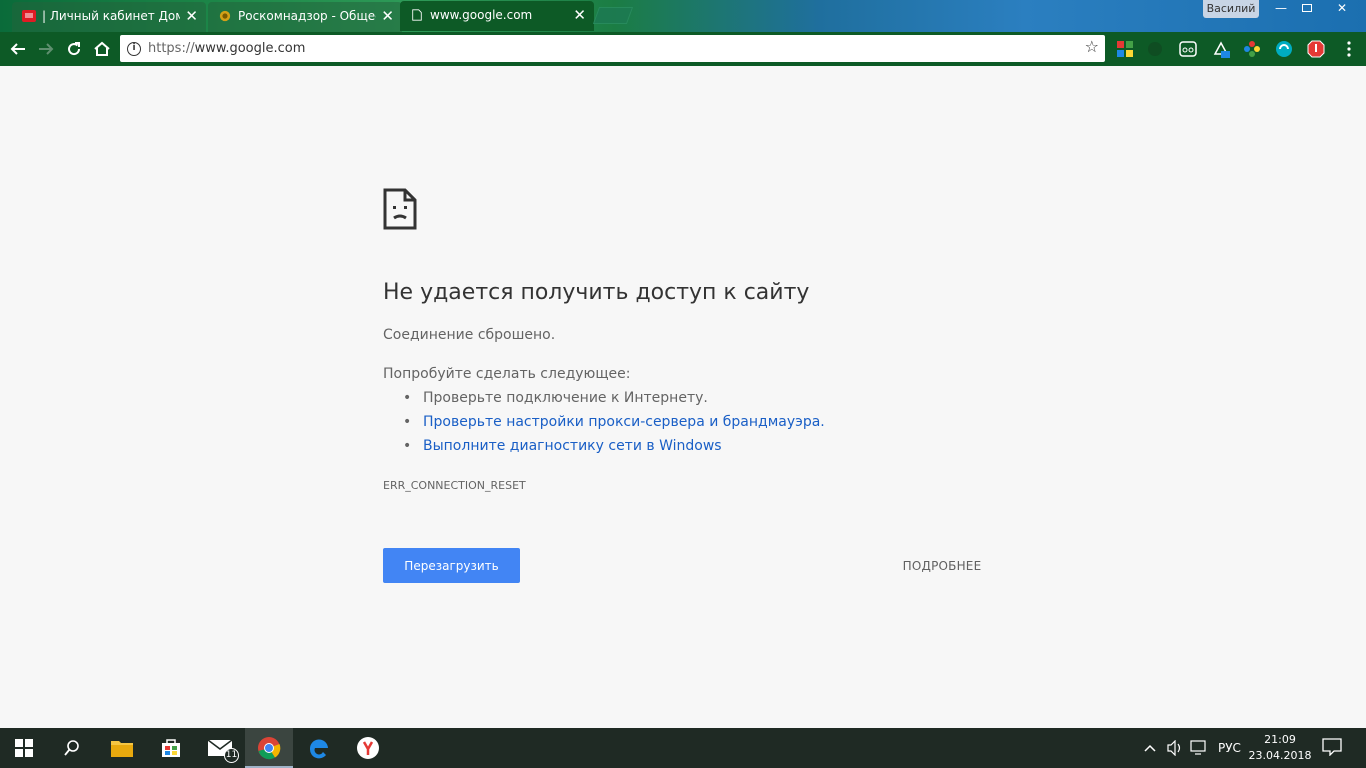 Image resolution: width=1366 pixels, height=768 pixels. What do you see at coordinates (1125, 49) in the screenshot?
I see `extension-grid-icon` at bounding box center [1125, 49].